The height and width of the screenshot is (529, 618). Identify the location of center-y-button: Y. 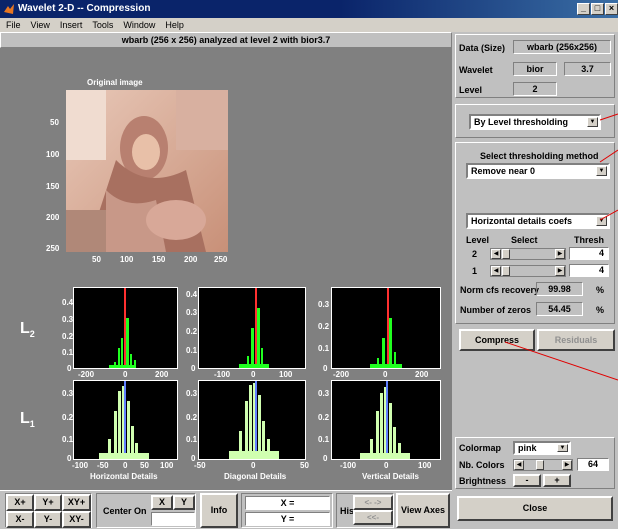
(184, 502).